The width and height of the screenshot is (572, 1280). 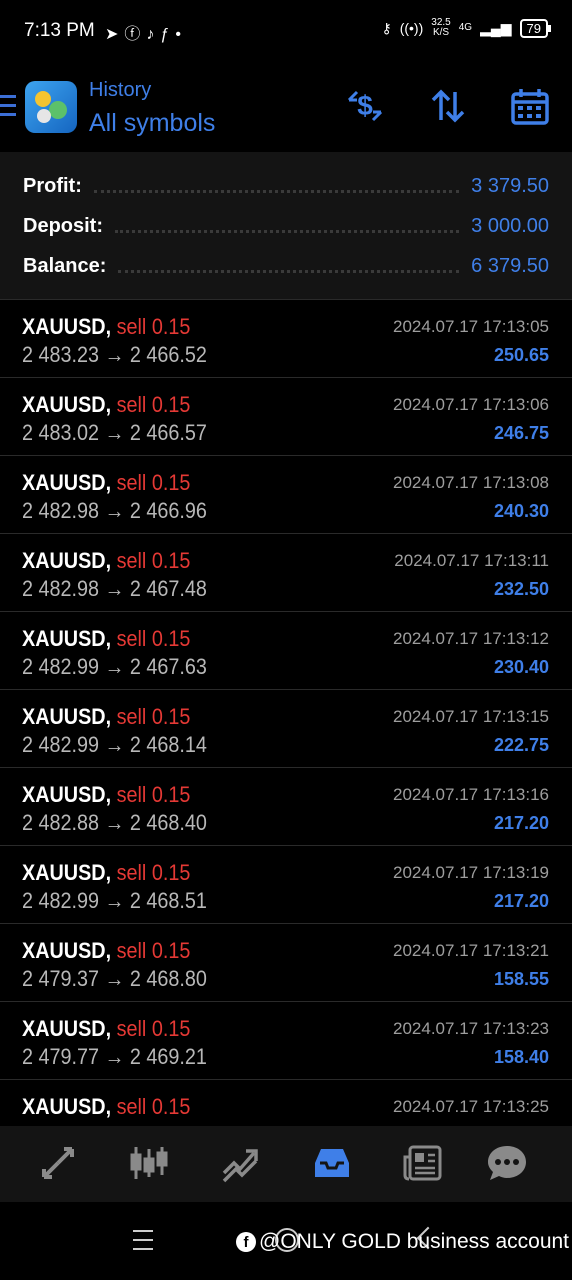 What do you see at coordinates (114, 744) in the screenshot?
I see `deal-prices: 2 482.99 → 2 468.14` at bounding box center [114, 744].